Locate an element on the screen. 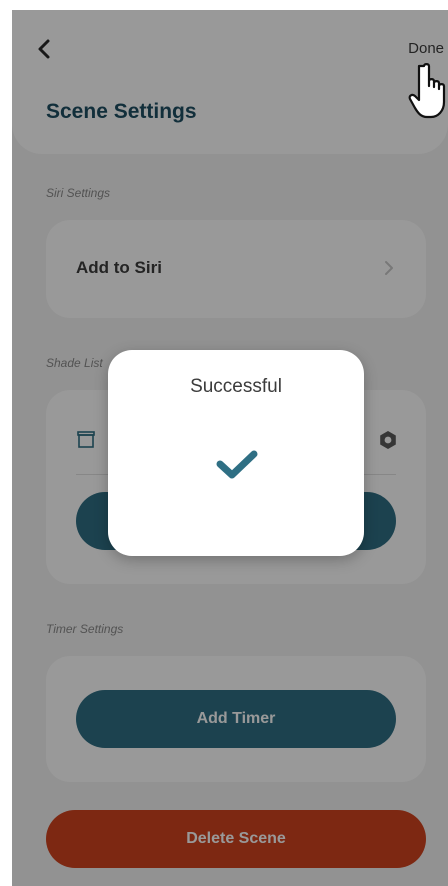  checkmark-icon is located at coordinates (237, 464).